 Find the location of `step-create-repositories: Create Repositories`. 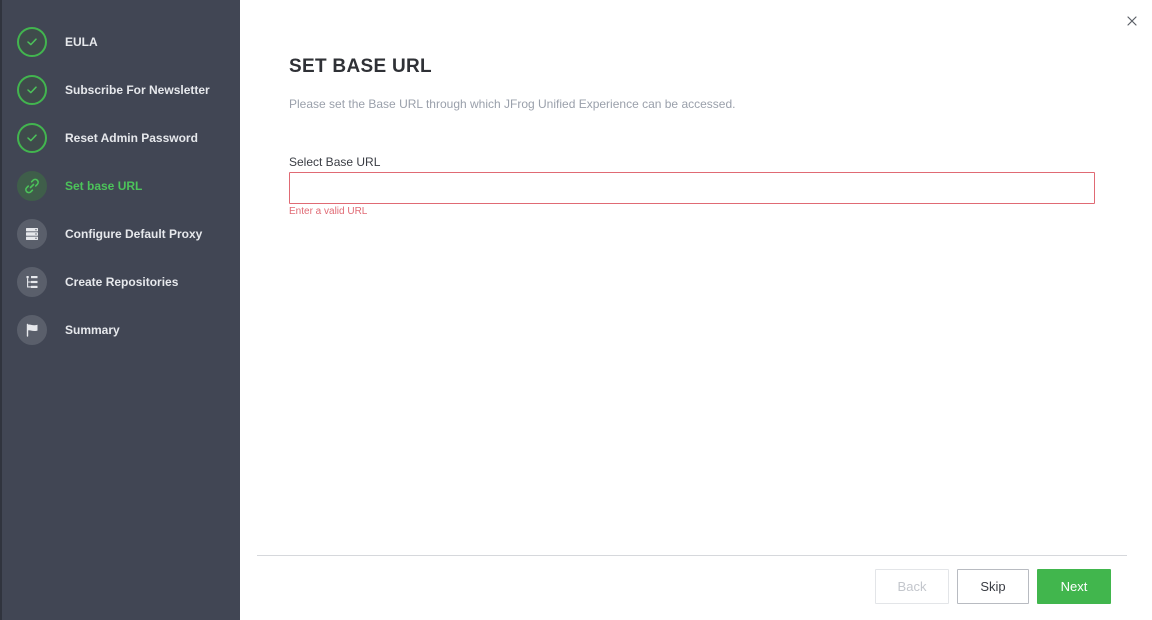

step-create-repositories: Create Repositories is located at coordinates (97, 282).